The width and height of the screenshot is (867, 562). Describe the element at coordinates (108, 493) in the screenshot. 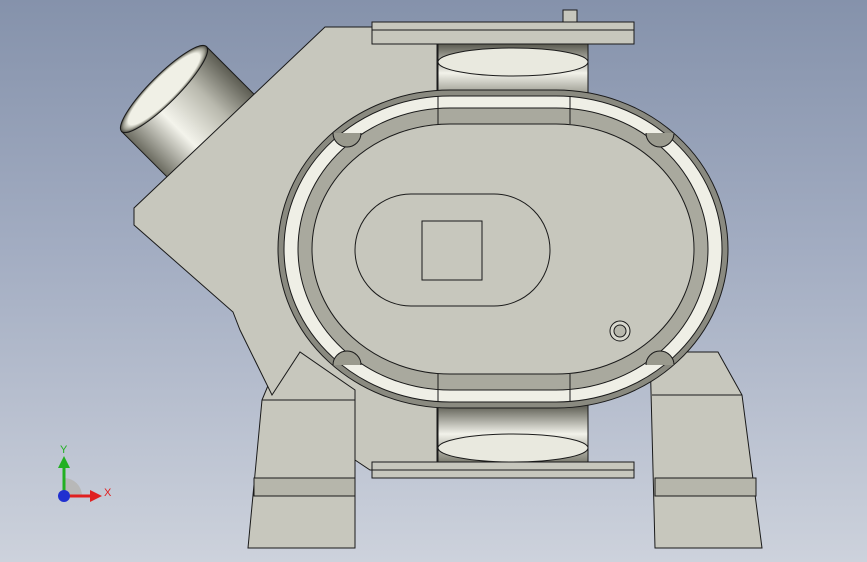

I see `x-axis-label: X` at that location.